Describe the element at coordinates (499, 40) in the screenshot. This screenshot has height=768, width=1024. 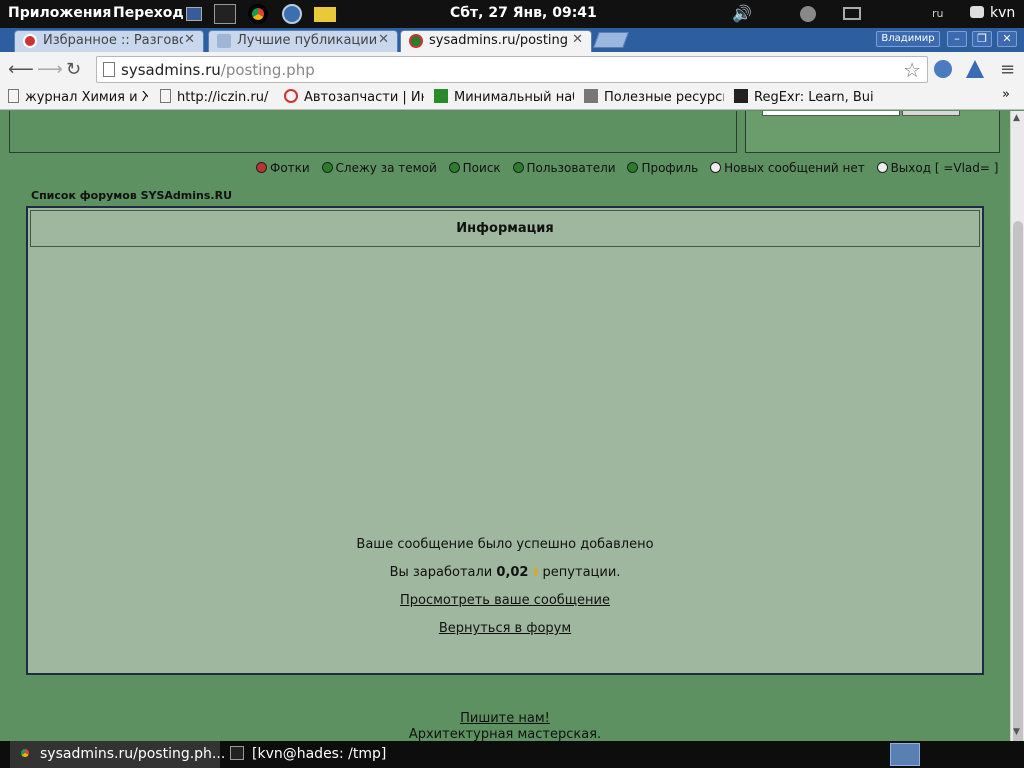
I see `tab-title: sysadmins.ru/posting` at that location.